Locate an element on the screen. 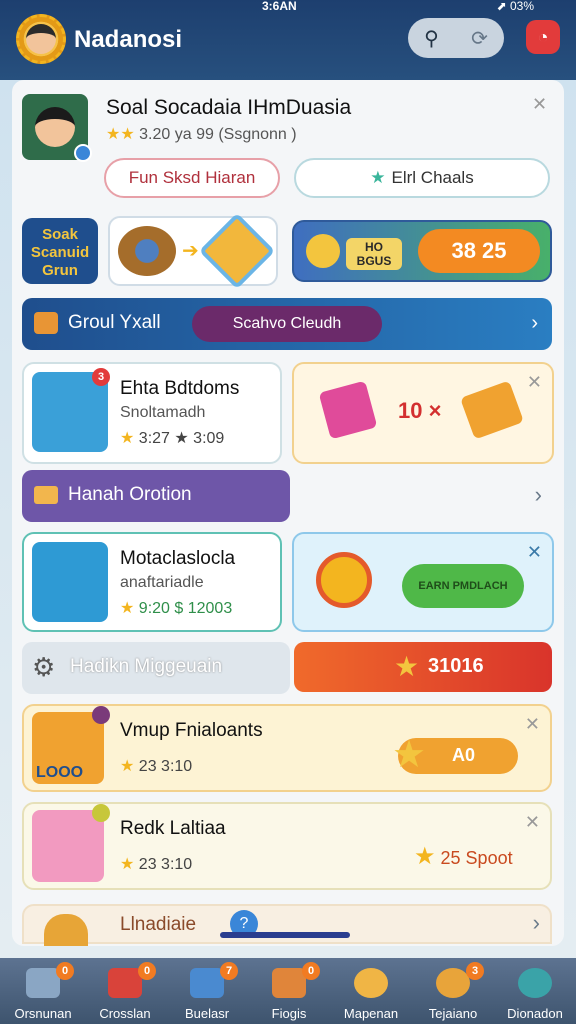  card-title: Vmup Fnialoants is located at coordinates (191, 730).